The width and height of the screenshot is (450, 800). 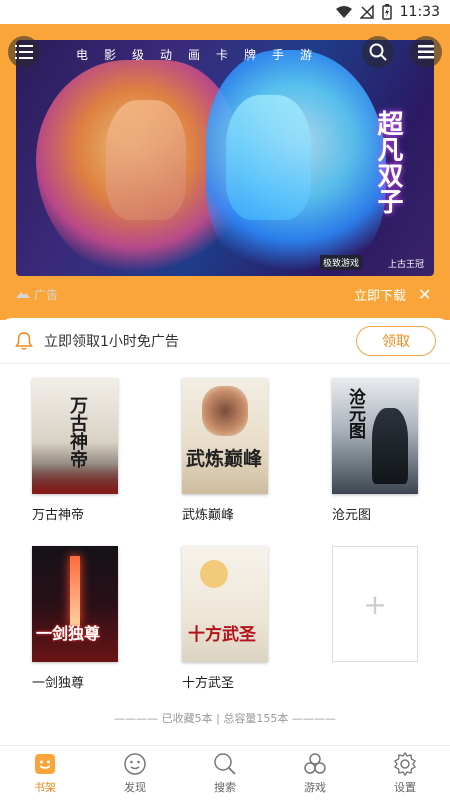 I want to click on banner-logo-publisher: 极致游戏, so click(x=340, y=262).